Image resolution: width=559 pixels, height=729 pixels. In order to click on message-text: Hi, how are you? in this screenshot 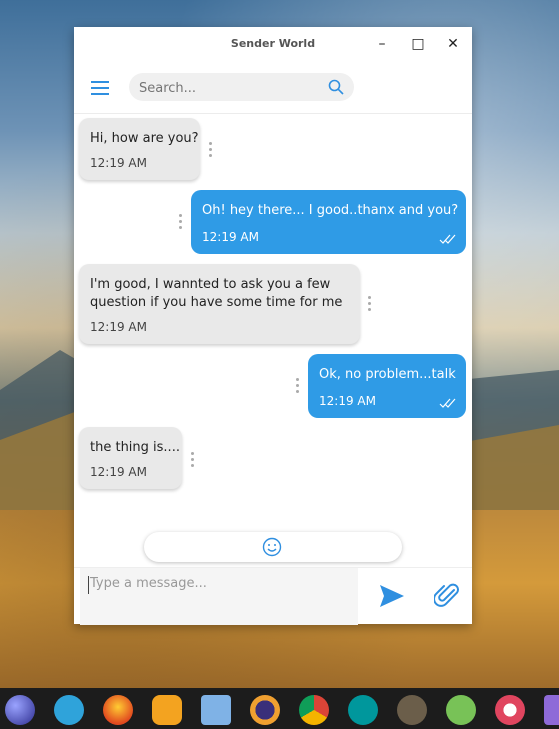, I will do `click(144, 138)`.